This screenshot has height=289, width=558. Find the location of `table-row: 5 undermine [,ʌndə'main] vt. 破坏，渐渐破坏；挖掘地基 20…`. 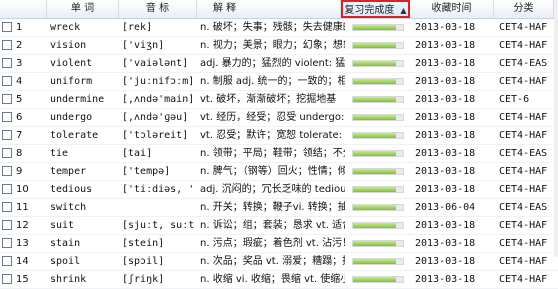

table-row: 5 undermine [,ʌndə'main] vt. 破坏，渐渐破坏；挖掘地基 20… is located at coordinates (279, 100).